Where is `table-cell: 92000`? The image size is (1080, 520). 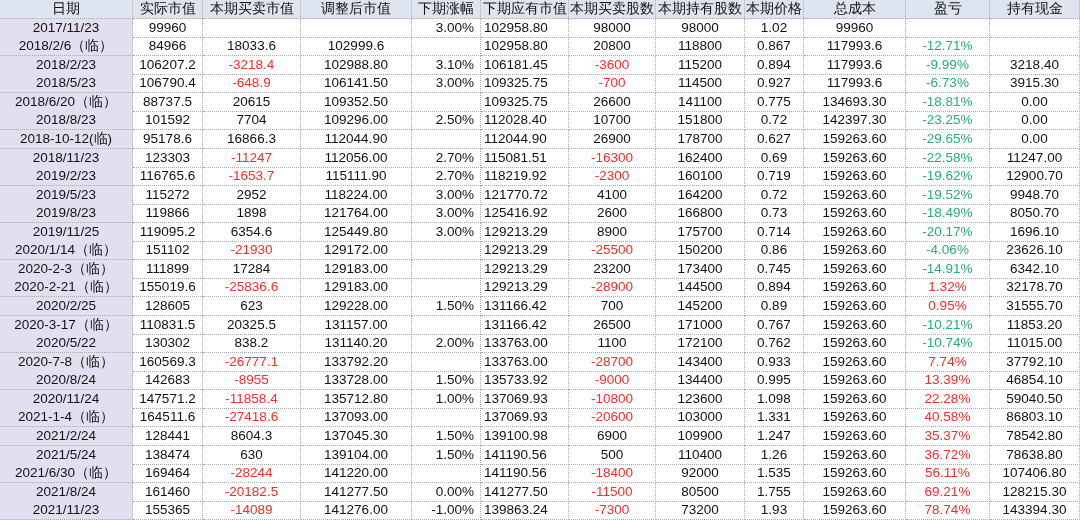
table-cell: 92000 is located at coordinates (700, 474).